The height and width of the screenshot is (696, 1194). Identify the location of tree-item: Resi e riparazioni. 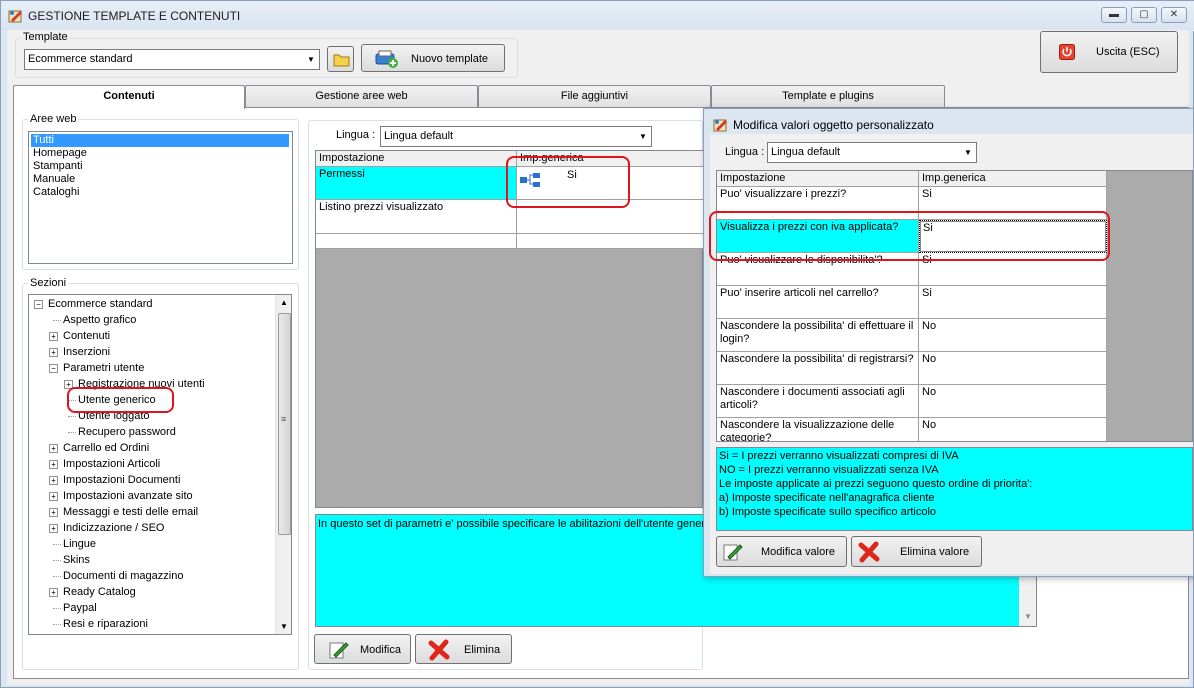
(105, 624).